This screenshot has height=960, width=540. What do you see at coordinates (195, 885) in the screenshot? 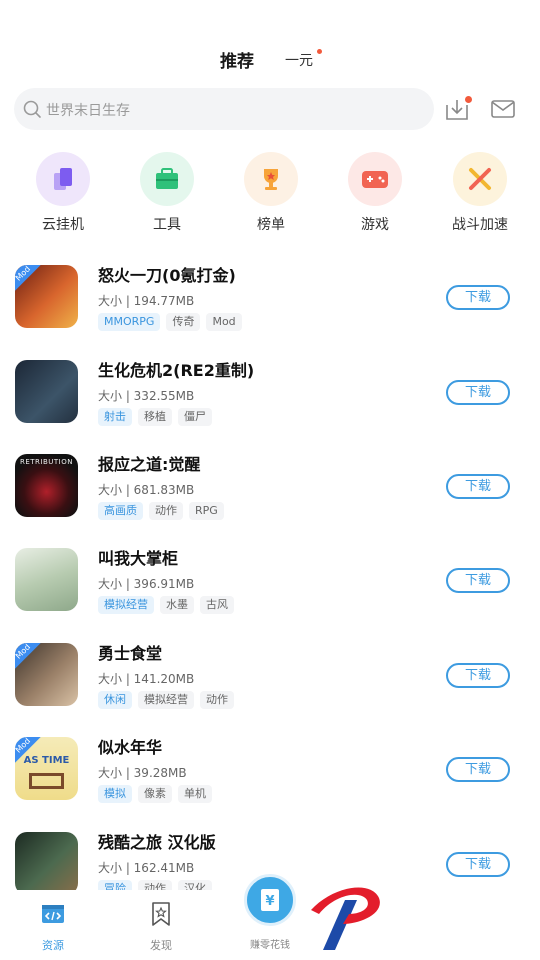
I see `game-tag: 汉化` at bounding box center [195, 885].